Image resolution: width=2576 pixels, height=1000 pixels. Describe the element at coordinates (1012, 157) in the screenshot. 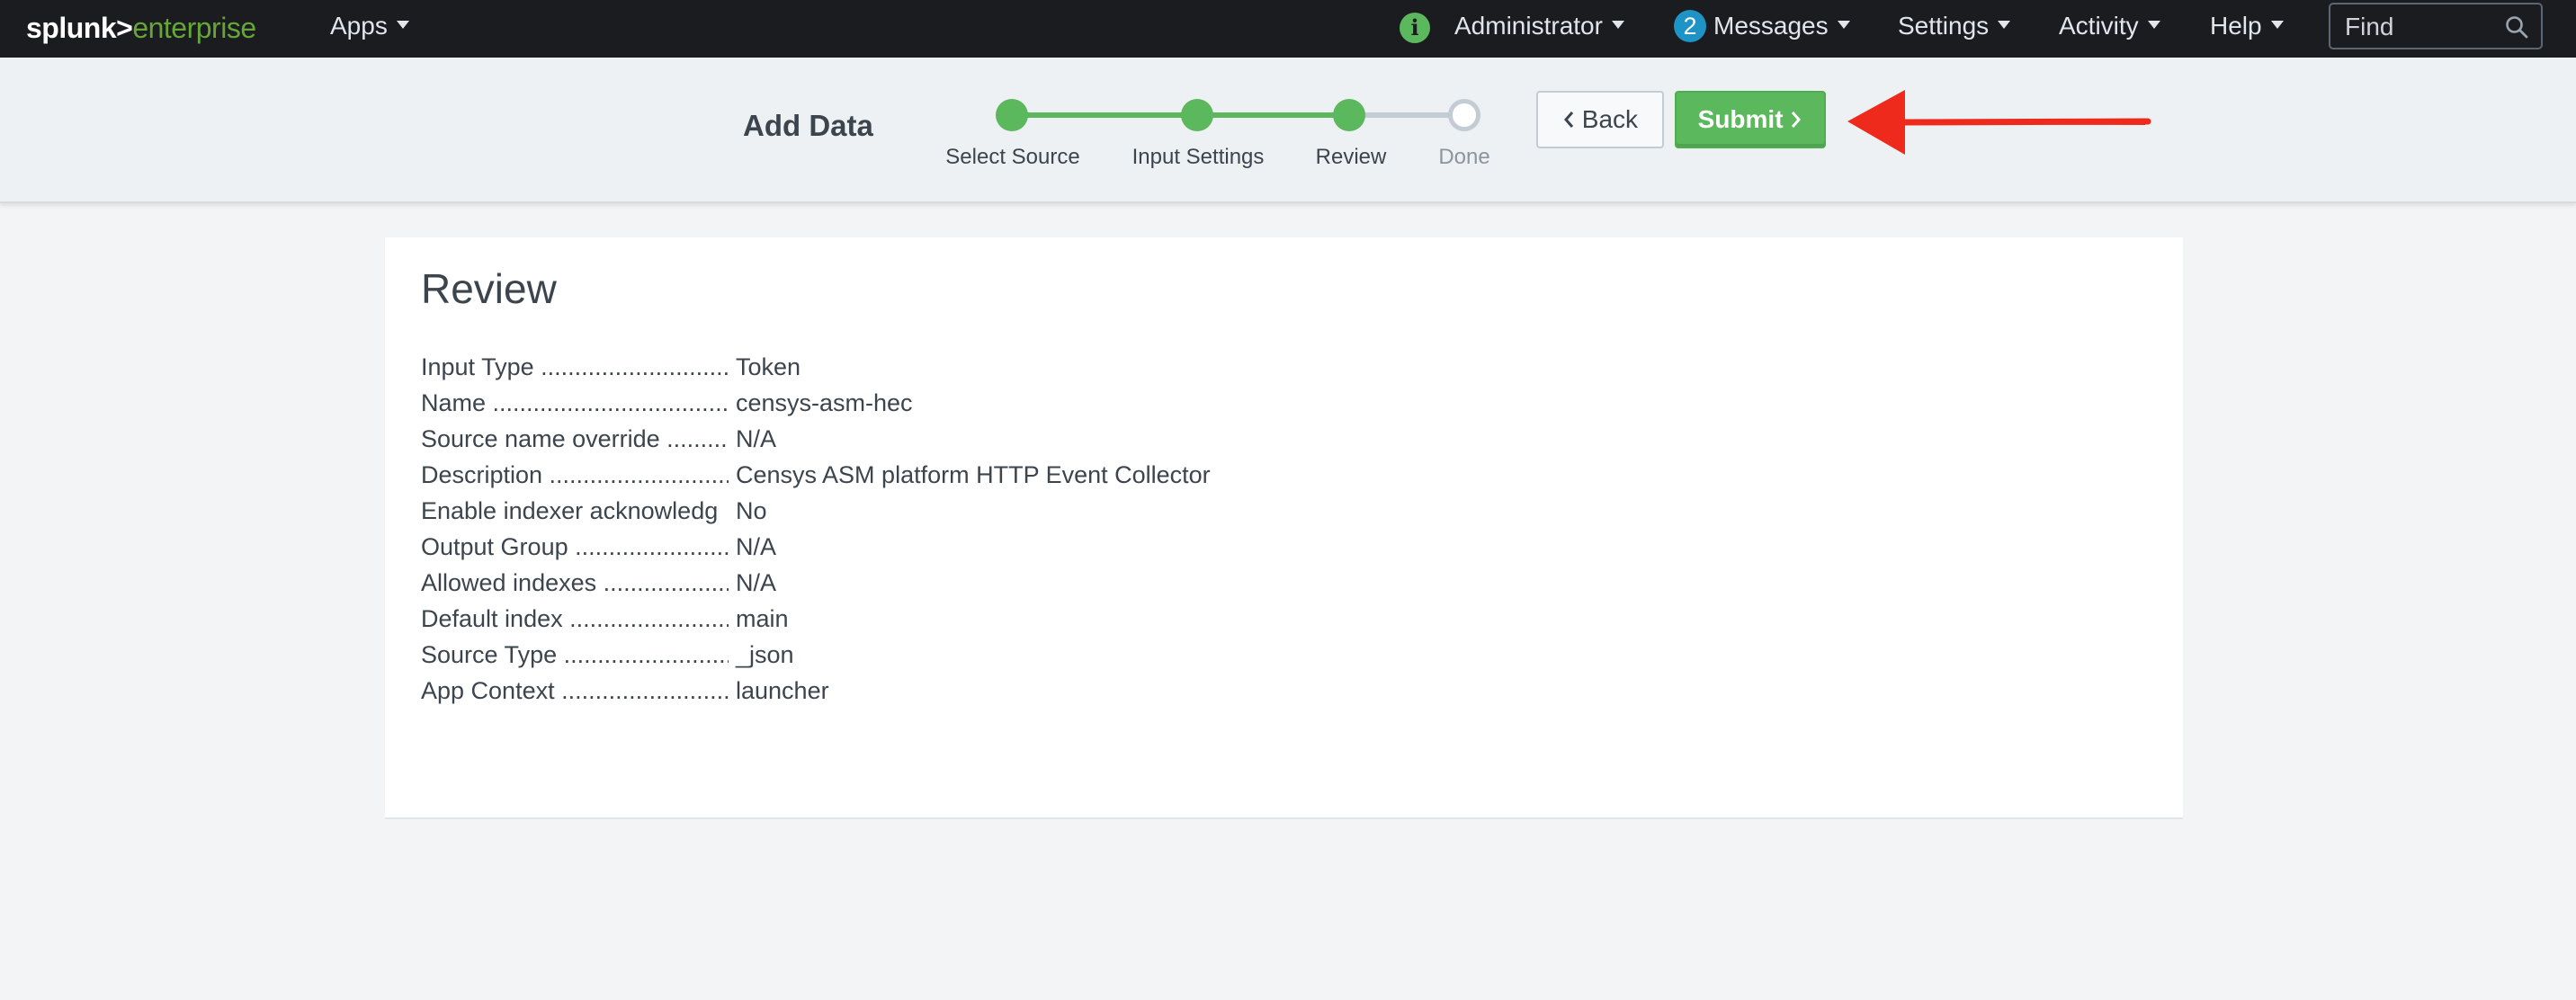

I see `step-label-select-source: Select Source` at that location.